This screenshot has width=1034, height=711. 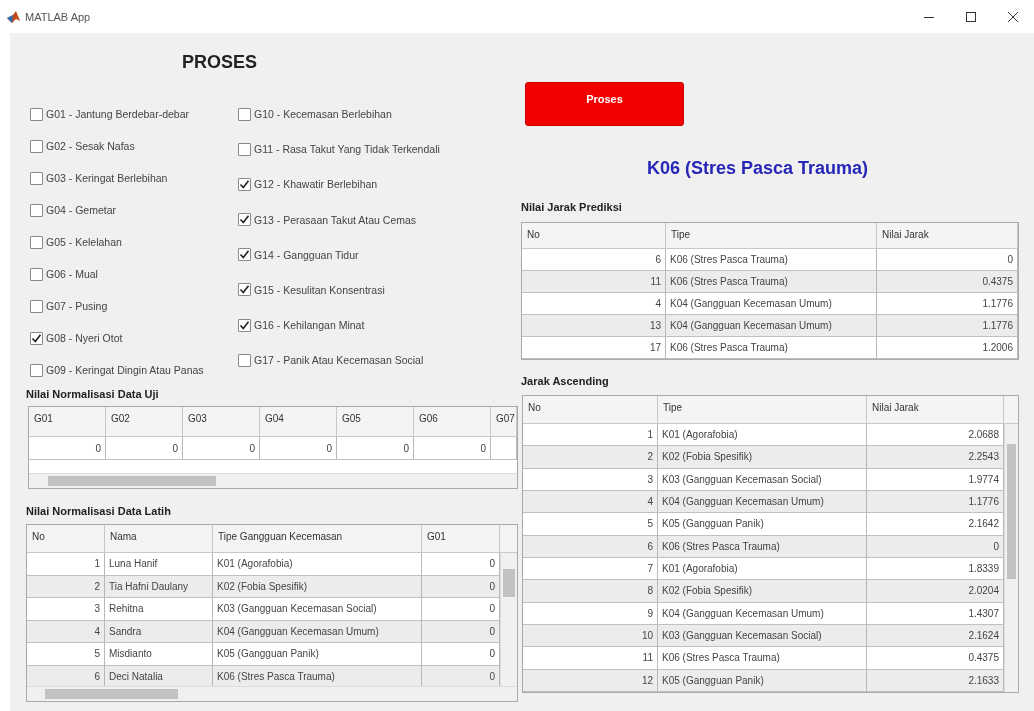 What do you see at coordinates (317, 539) in the screenshot?
I see `column-header: Tipe Gangguan Kecemasan` at bounding box center [317, 539].